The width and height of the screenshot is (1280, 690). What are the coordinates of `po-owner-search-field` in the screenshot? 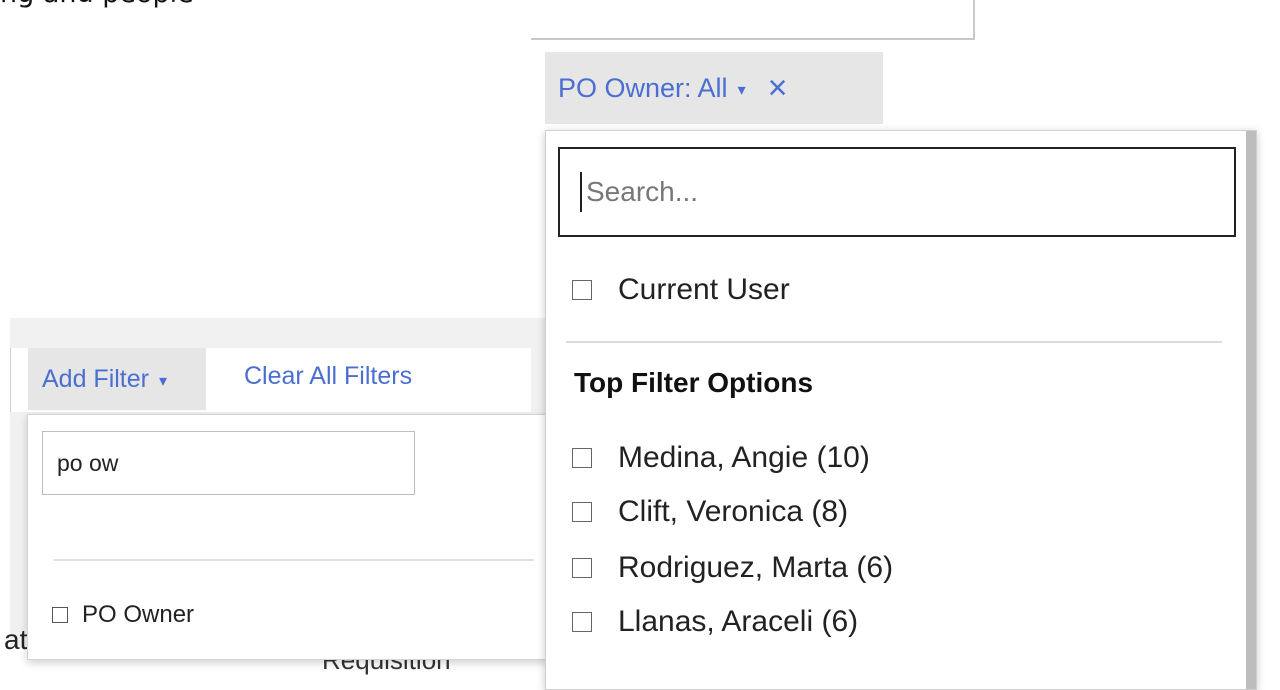 It's located at (897, 192).